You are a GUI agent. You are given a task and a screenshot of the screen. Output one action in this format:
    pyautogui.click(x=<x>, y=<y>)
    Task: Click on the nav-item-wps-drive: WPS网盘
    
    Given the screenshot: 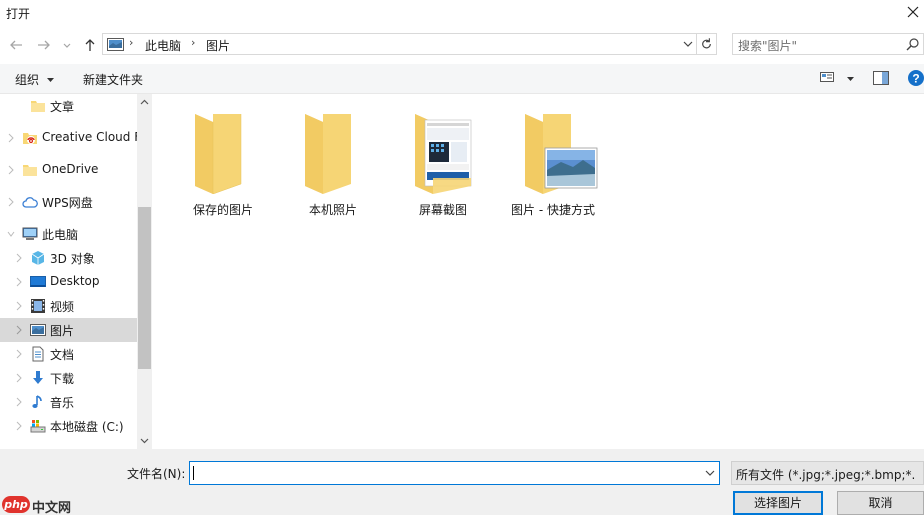 What is the action you would take?
    pyautogui.click(x=68, y=202)
    